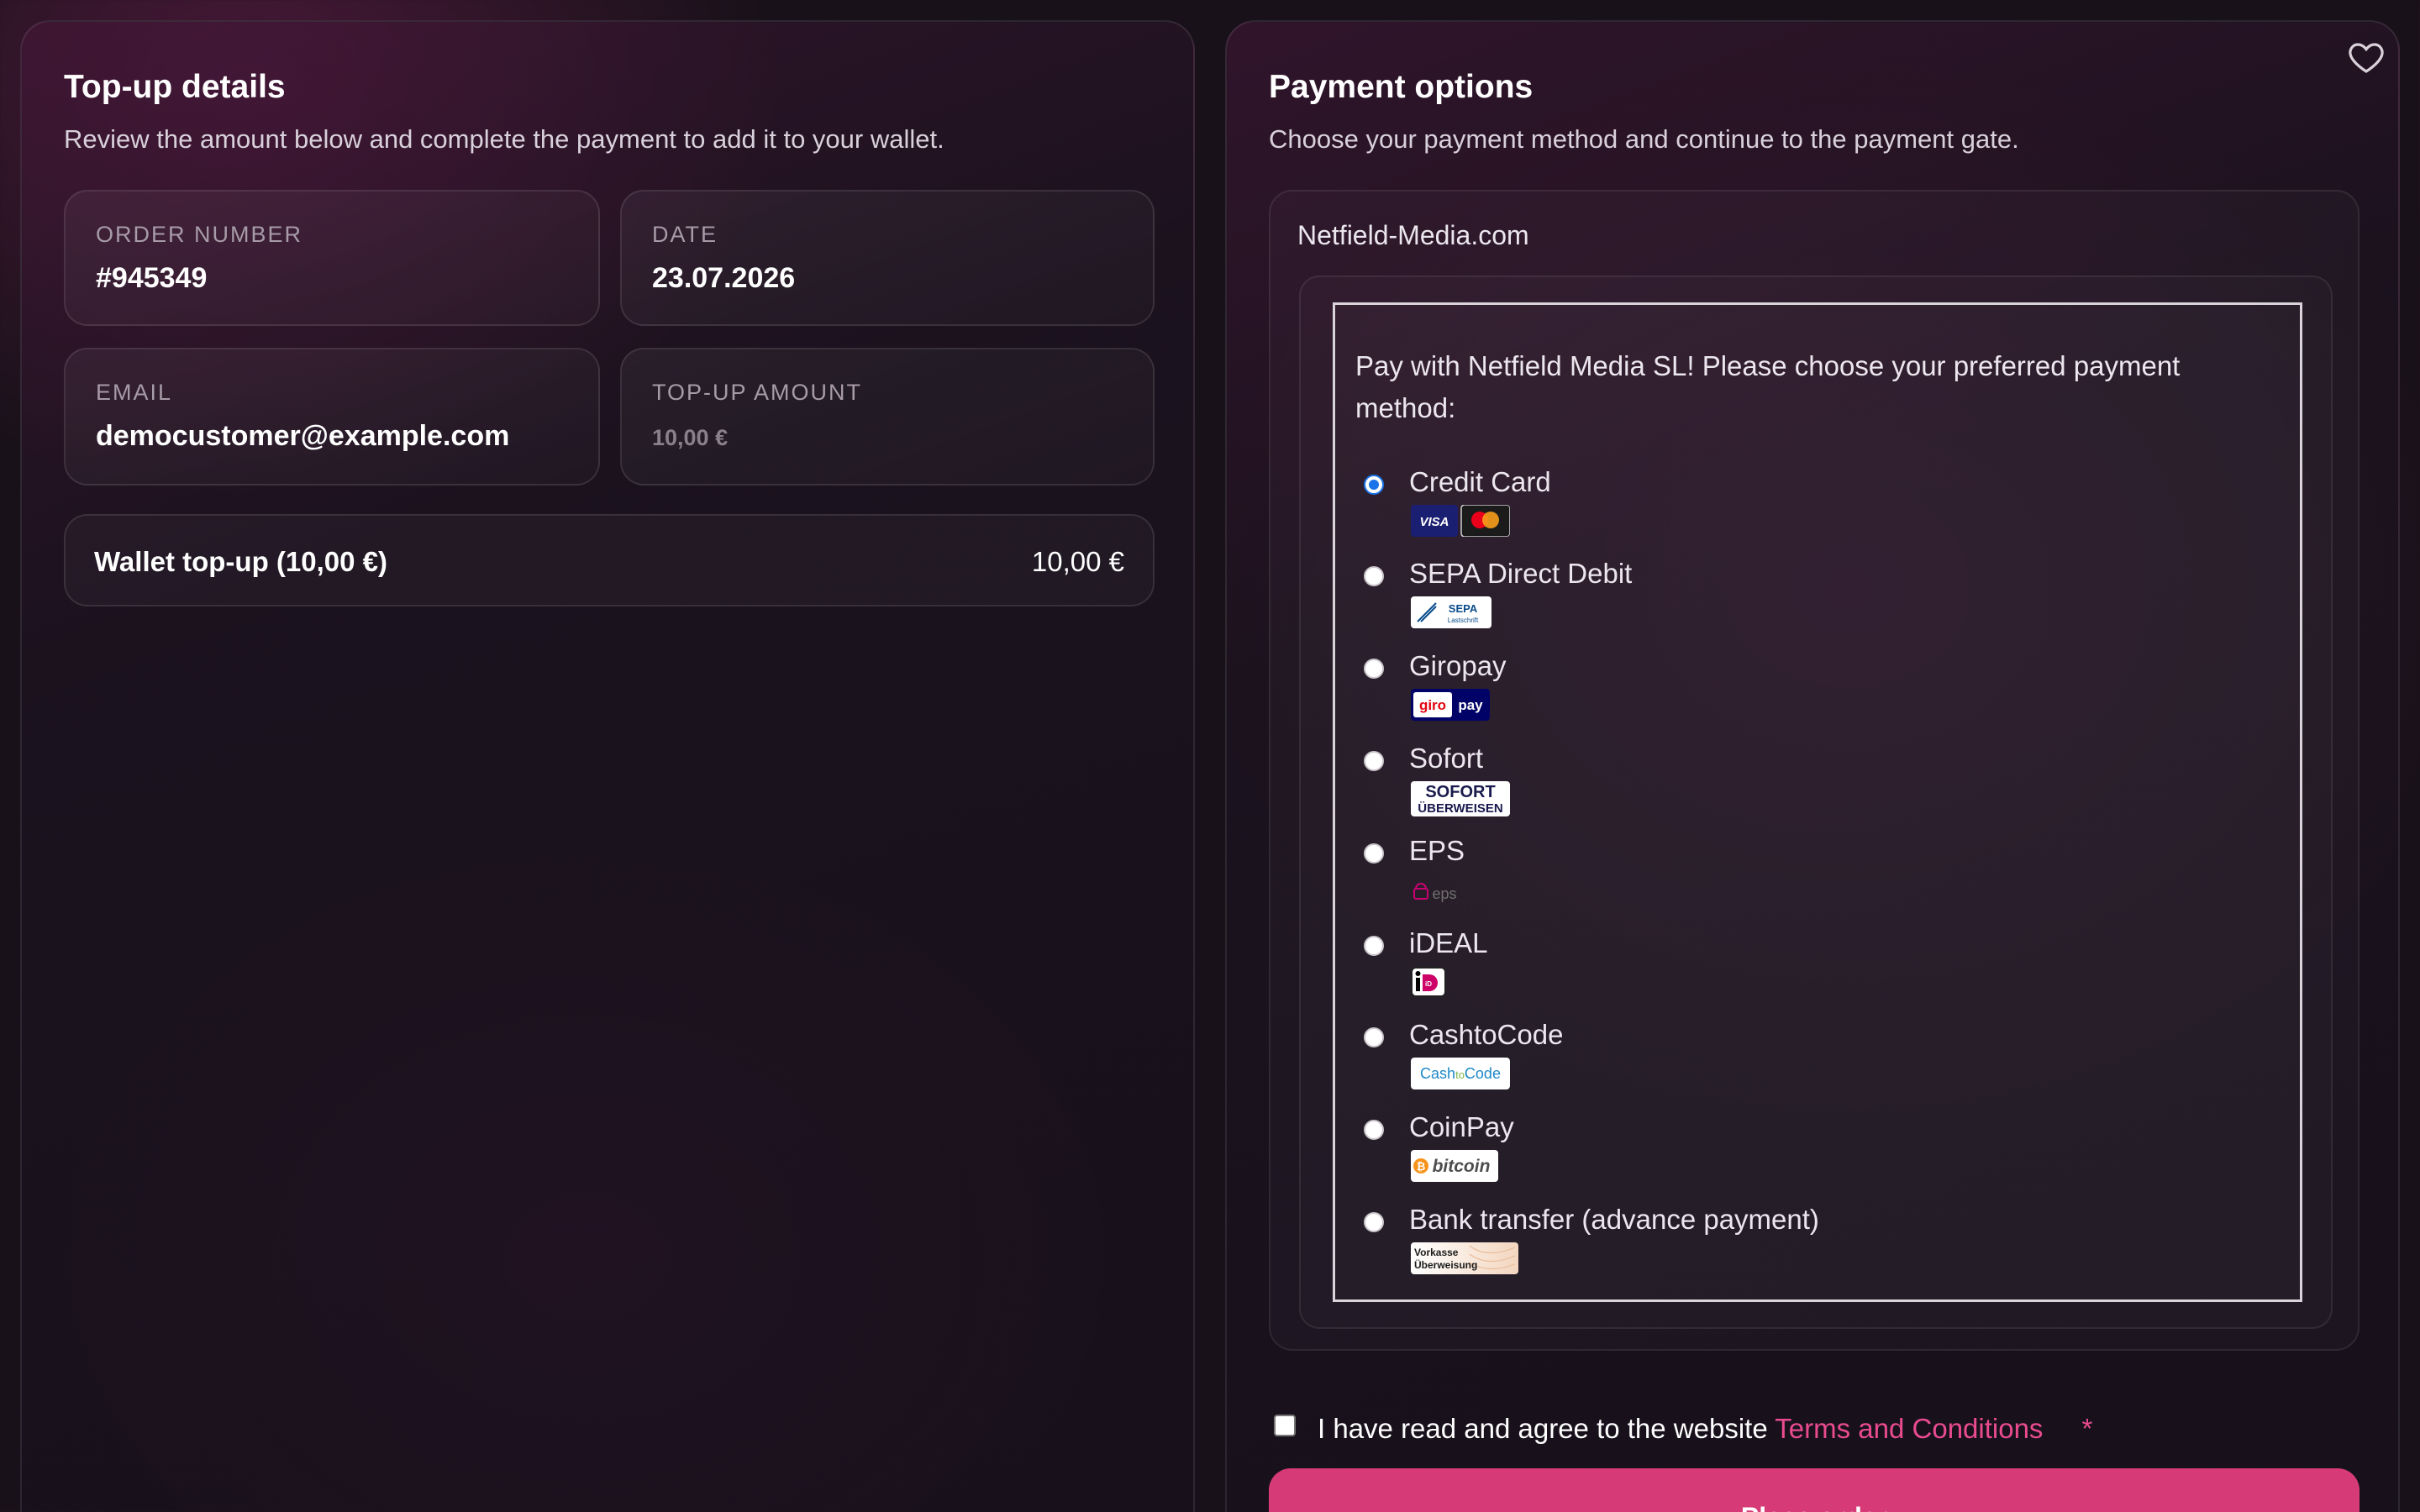 The width and height of the screenshot is (2420, 1512). I want to click on topup-amount-value: 10,00 €, so click(690, 437).